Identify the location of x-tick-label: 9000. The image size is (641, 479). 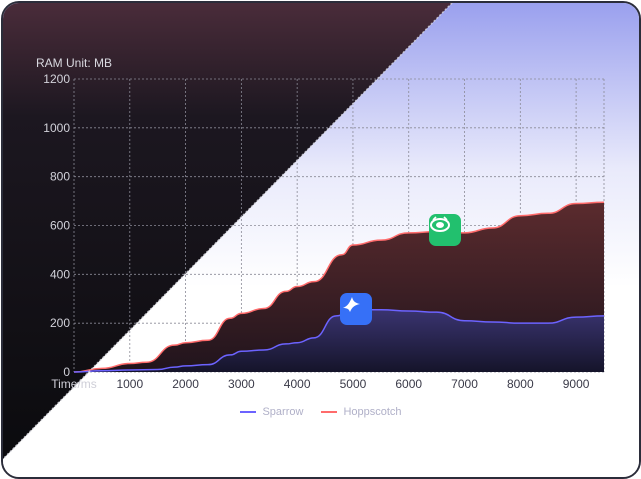
(576, 384).